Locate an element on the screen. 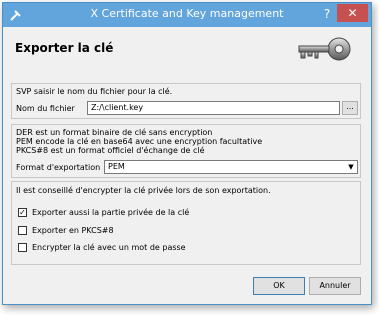 Image resolution: width=379 pixels, height=315 pixels. help-button: ? is located at coordinates (327, 14).